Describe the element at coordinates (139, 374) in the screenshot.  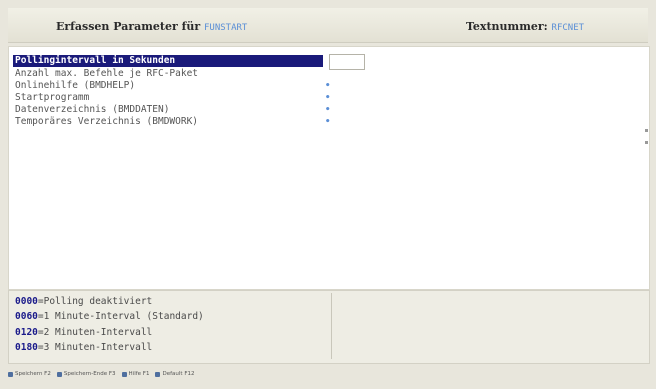
I see `help-label: Hilfe F1` at that location.